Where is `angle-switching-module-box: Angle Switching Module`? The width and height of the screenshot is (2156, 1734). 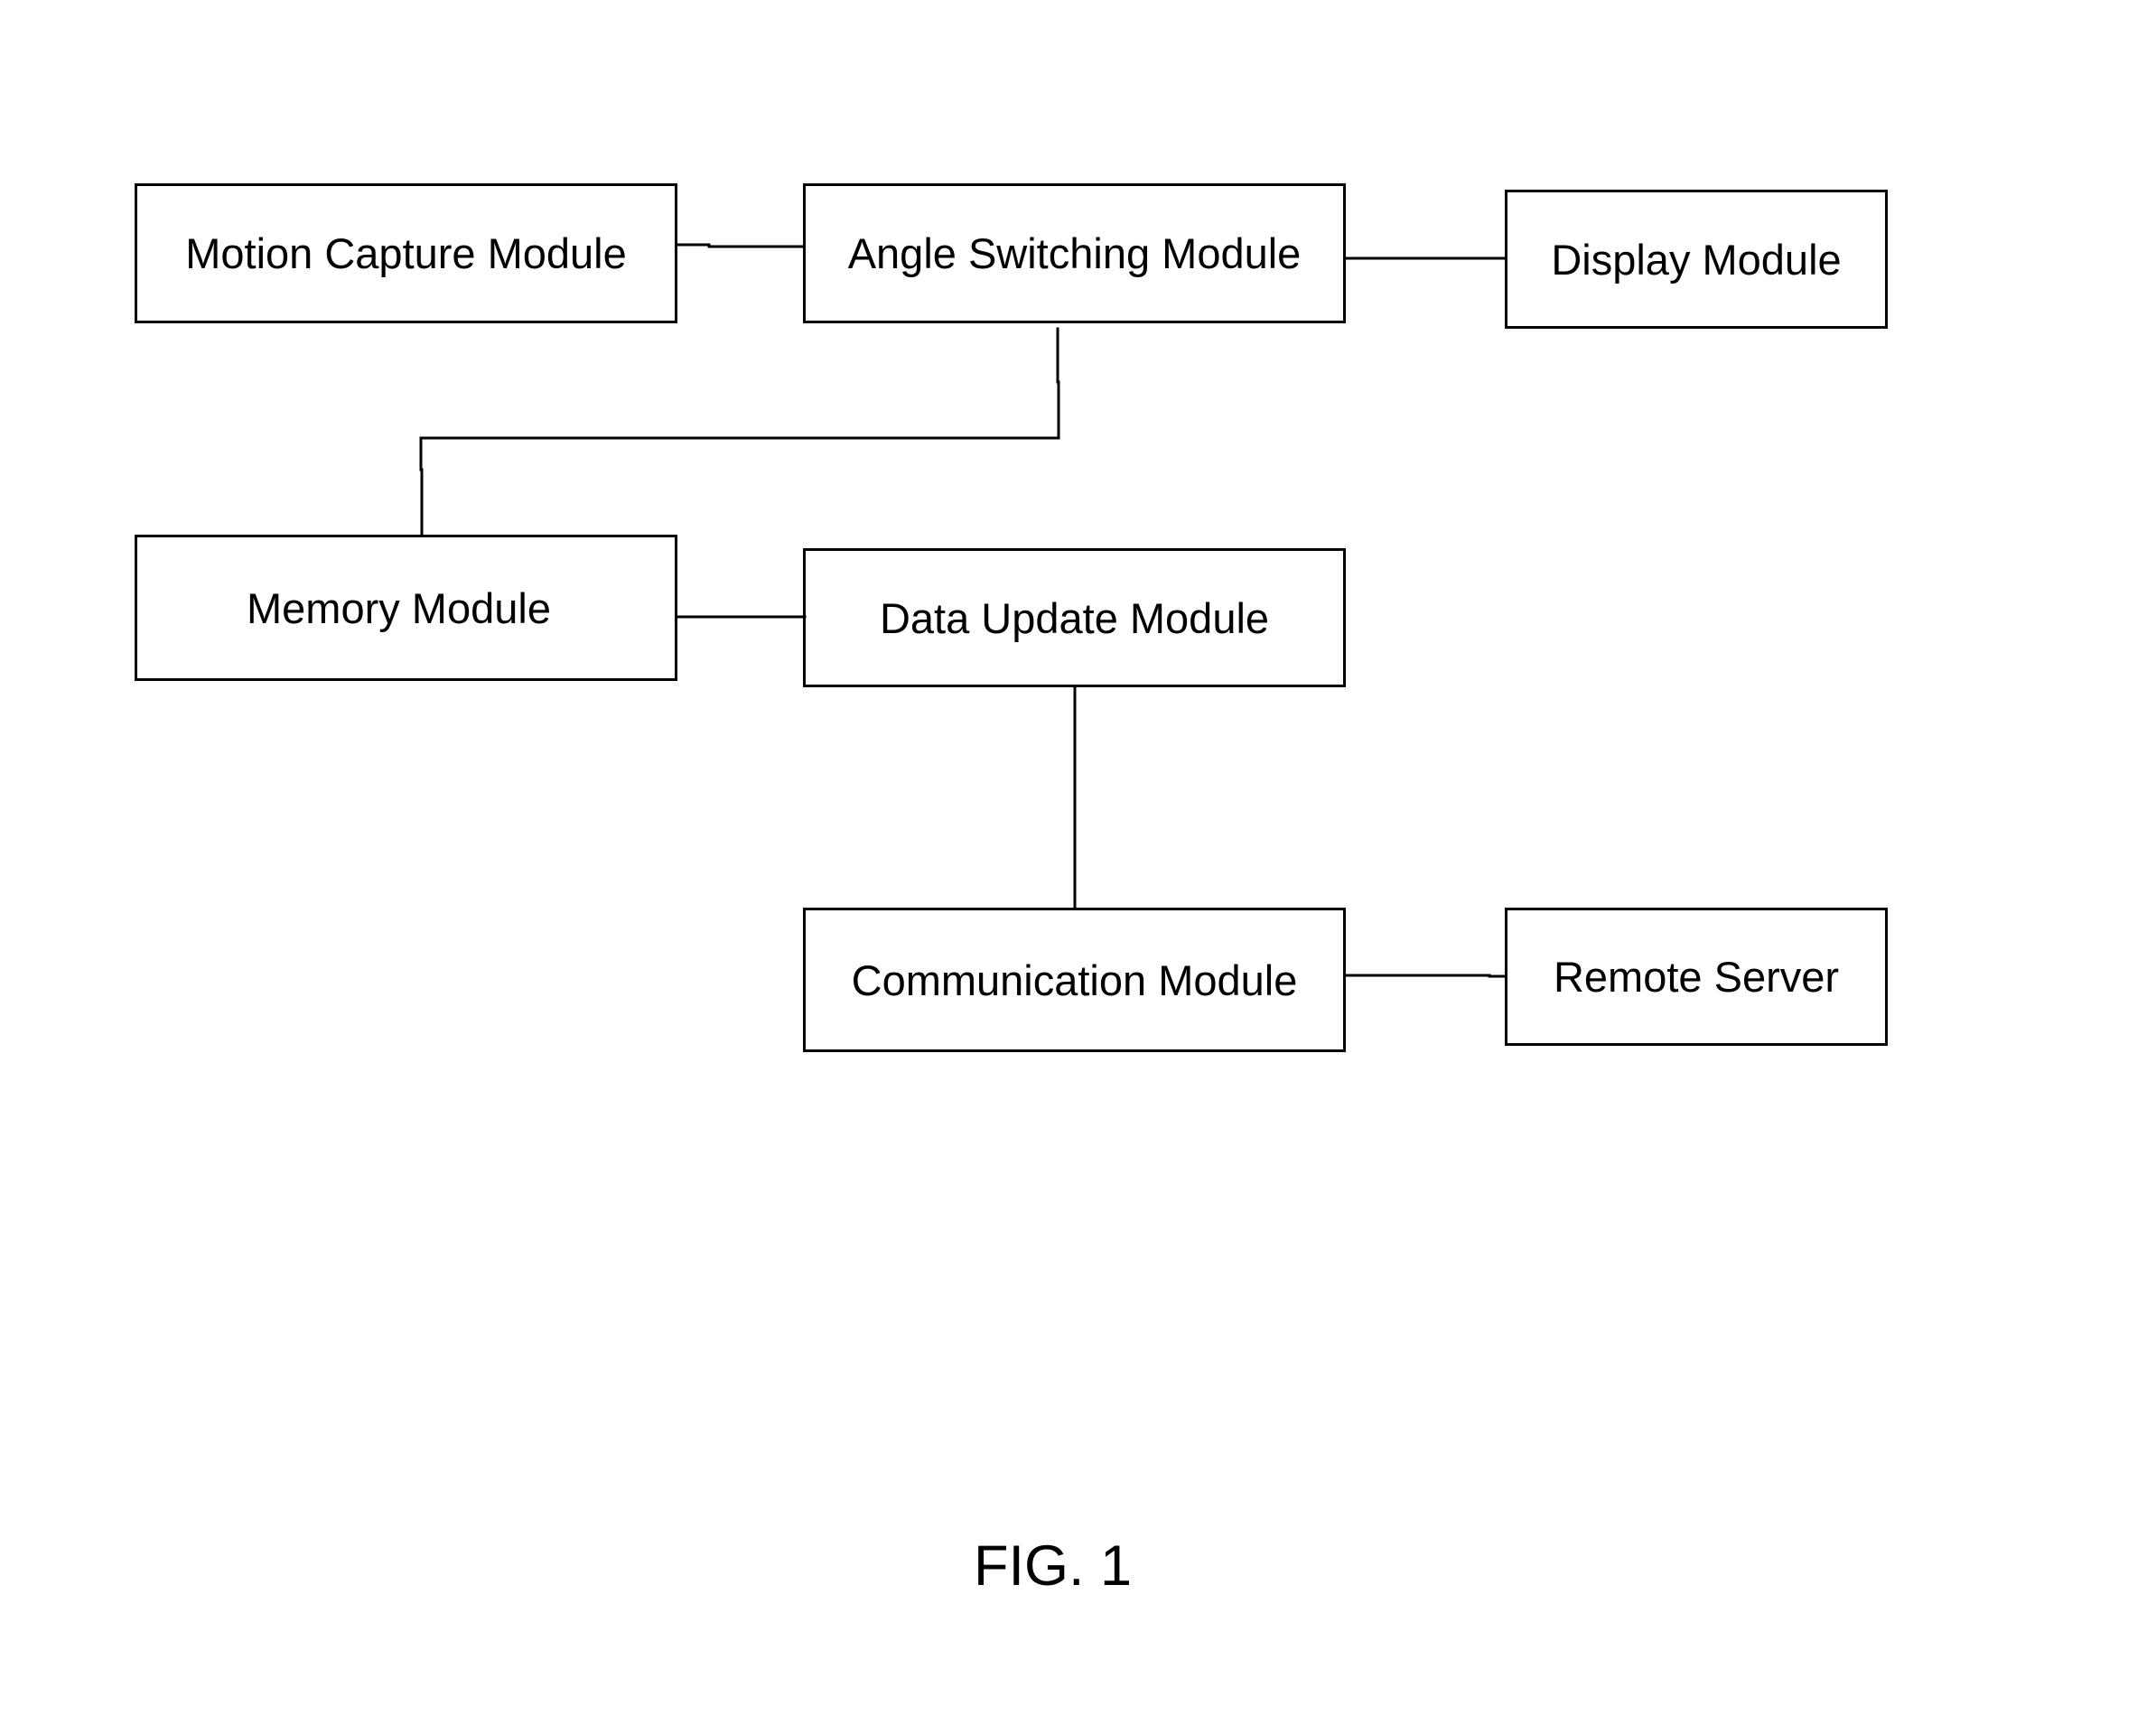
angle-switching-module-box: Angle Switching Module is located at coordinates (1074, 253).